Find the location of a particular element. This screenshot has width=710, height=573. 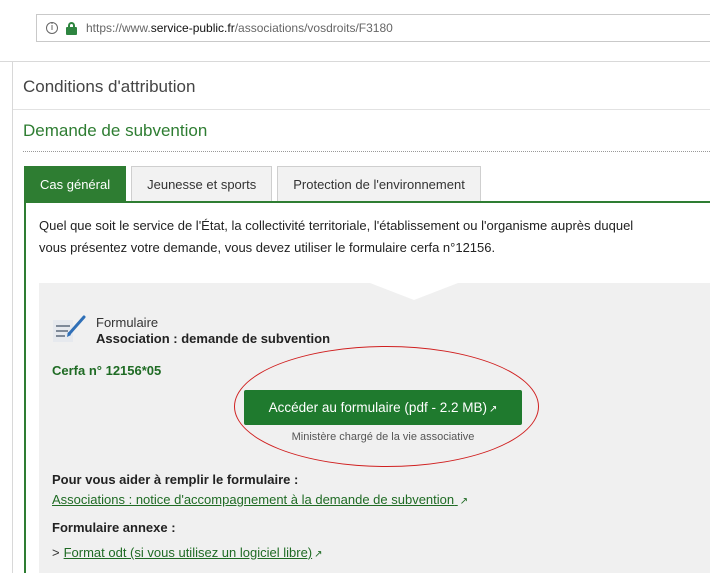

tab-cas-general: Cas général is located at coordinates (75, 184).